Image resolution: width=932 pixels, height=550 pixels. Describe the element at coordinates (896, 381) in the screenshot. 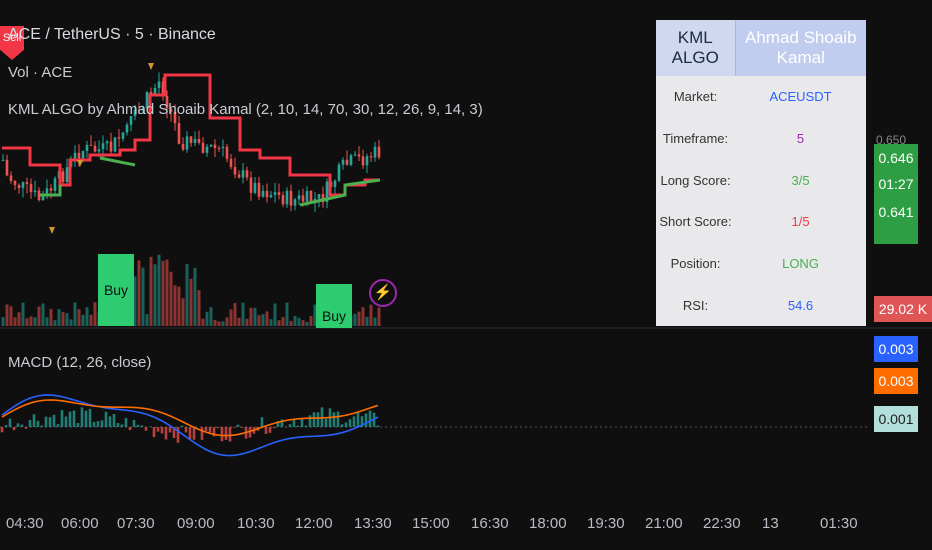

I see `signal-tag: 0.003` at that location.